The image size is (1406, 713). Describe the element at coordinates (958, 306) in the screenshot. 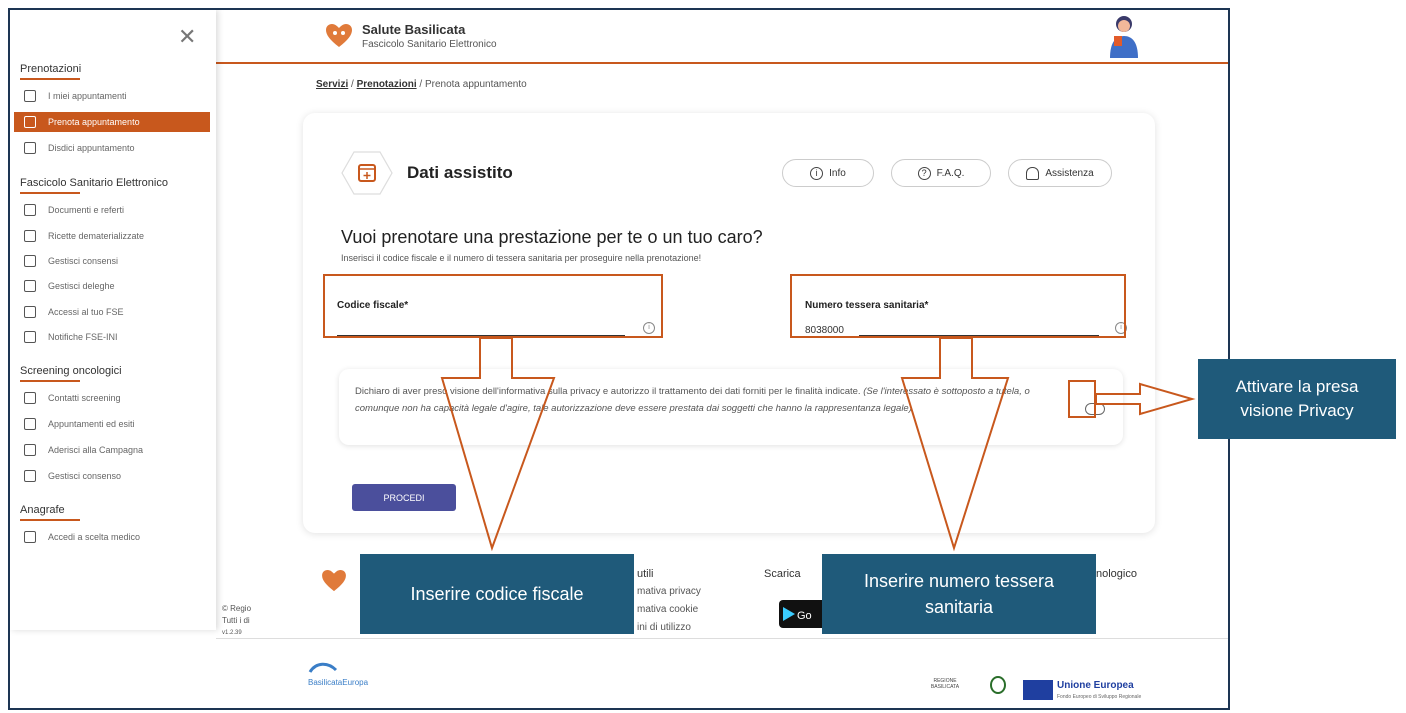

I see `highlight-tessera-sanitaria` at that location.